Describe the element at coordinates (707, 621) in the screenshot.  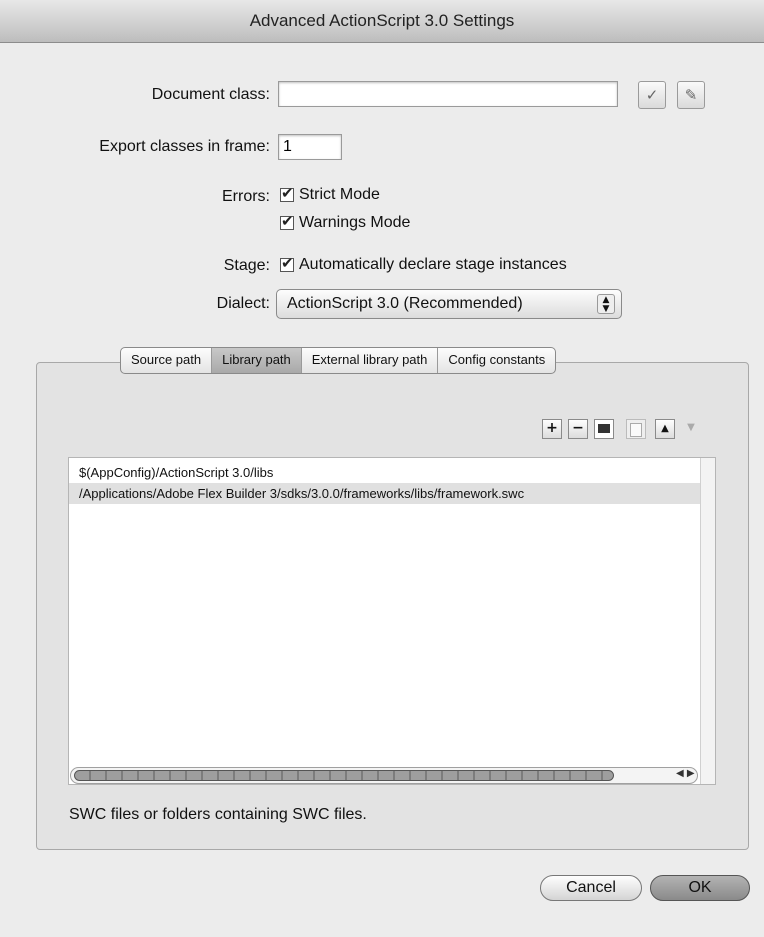
I see `vertical-scrollbar` at that location.